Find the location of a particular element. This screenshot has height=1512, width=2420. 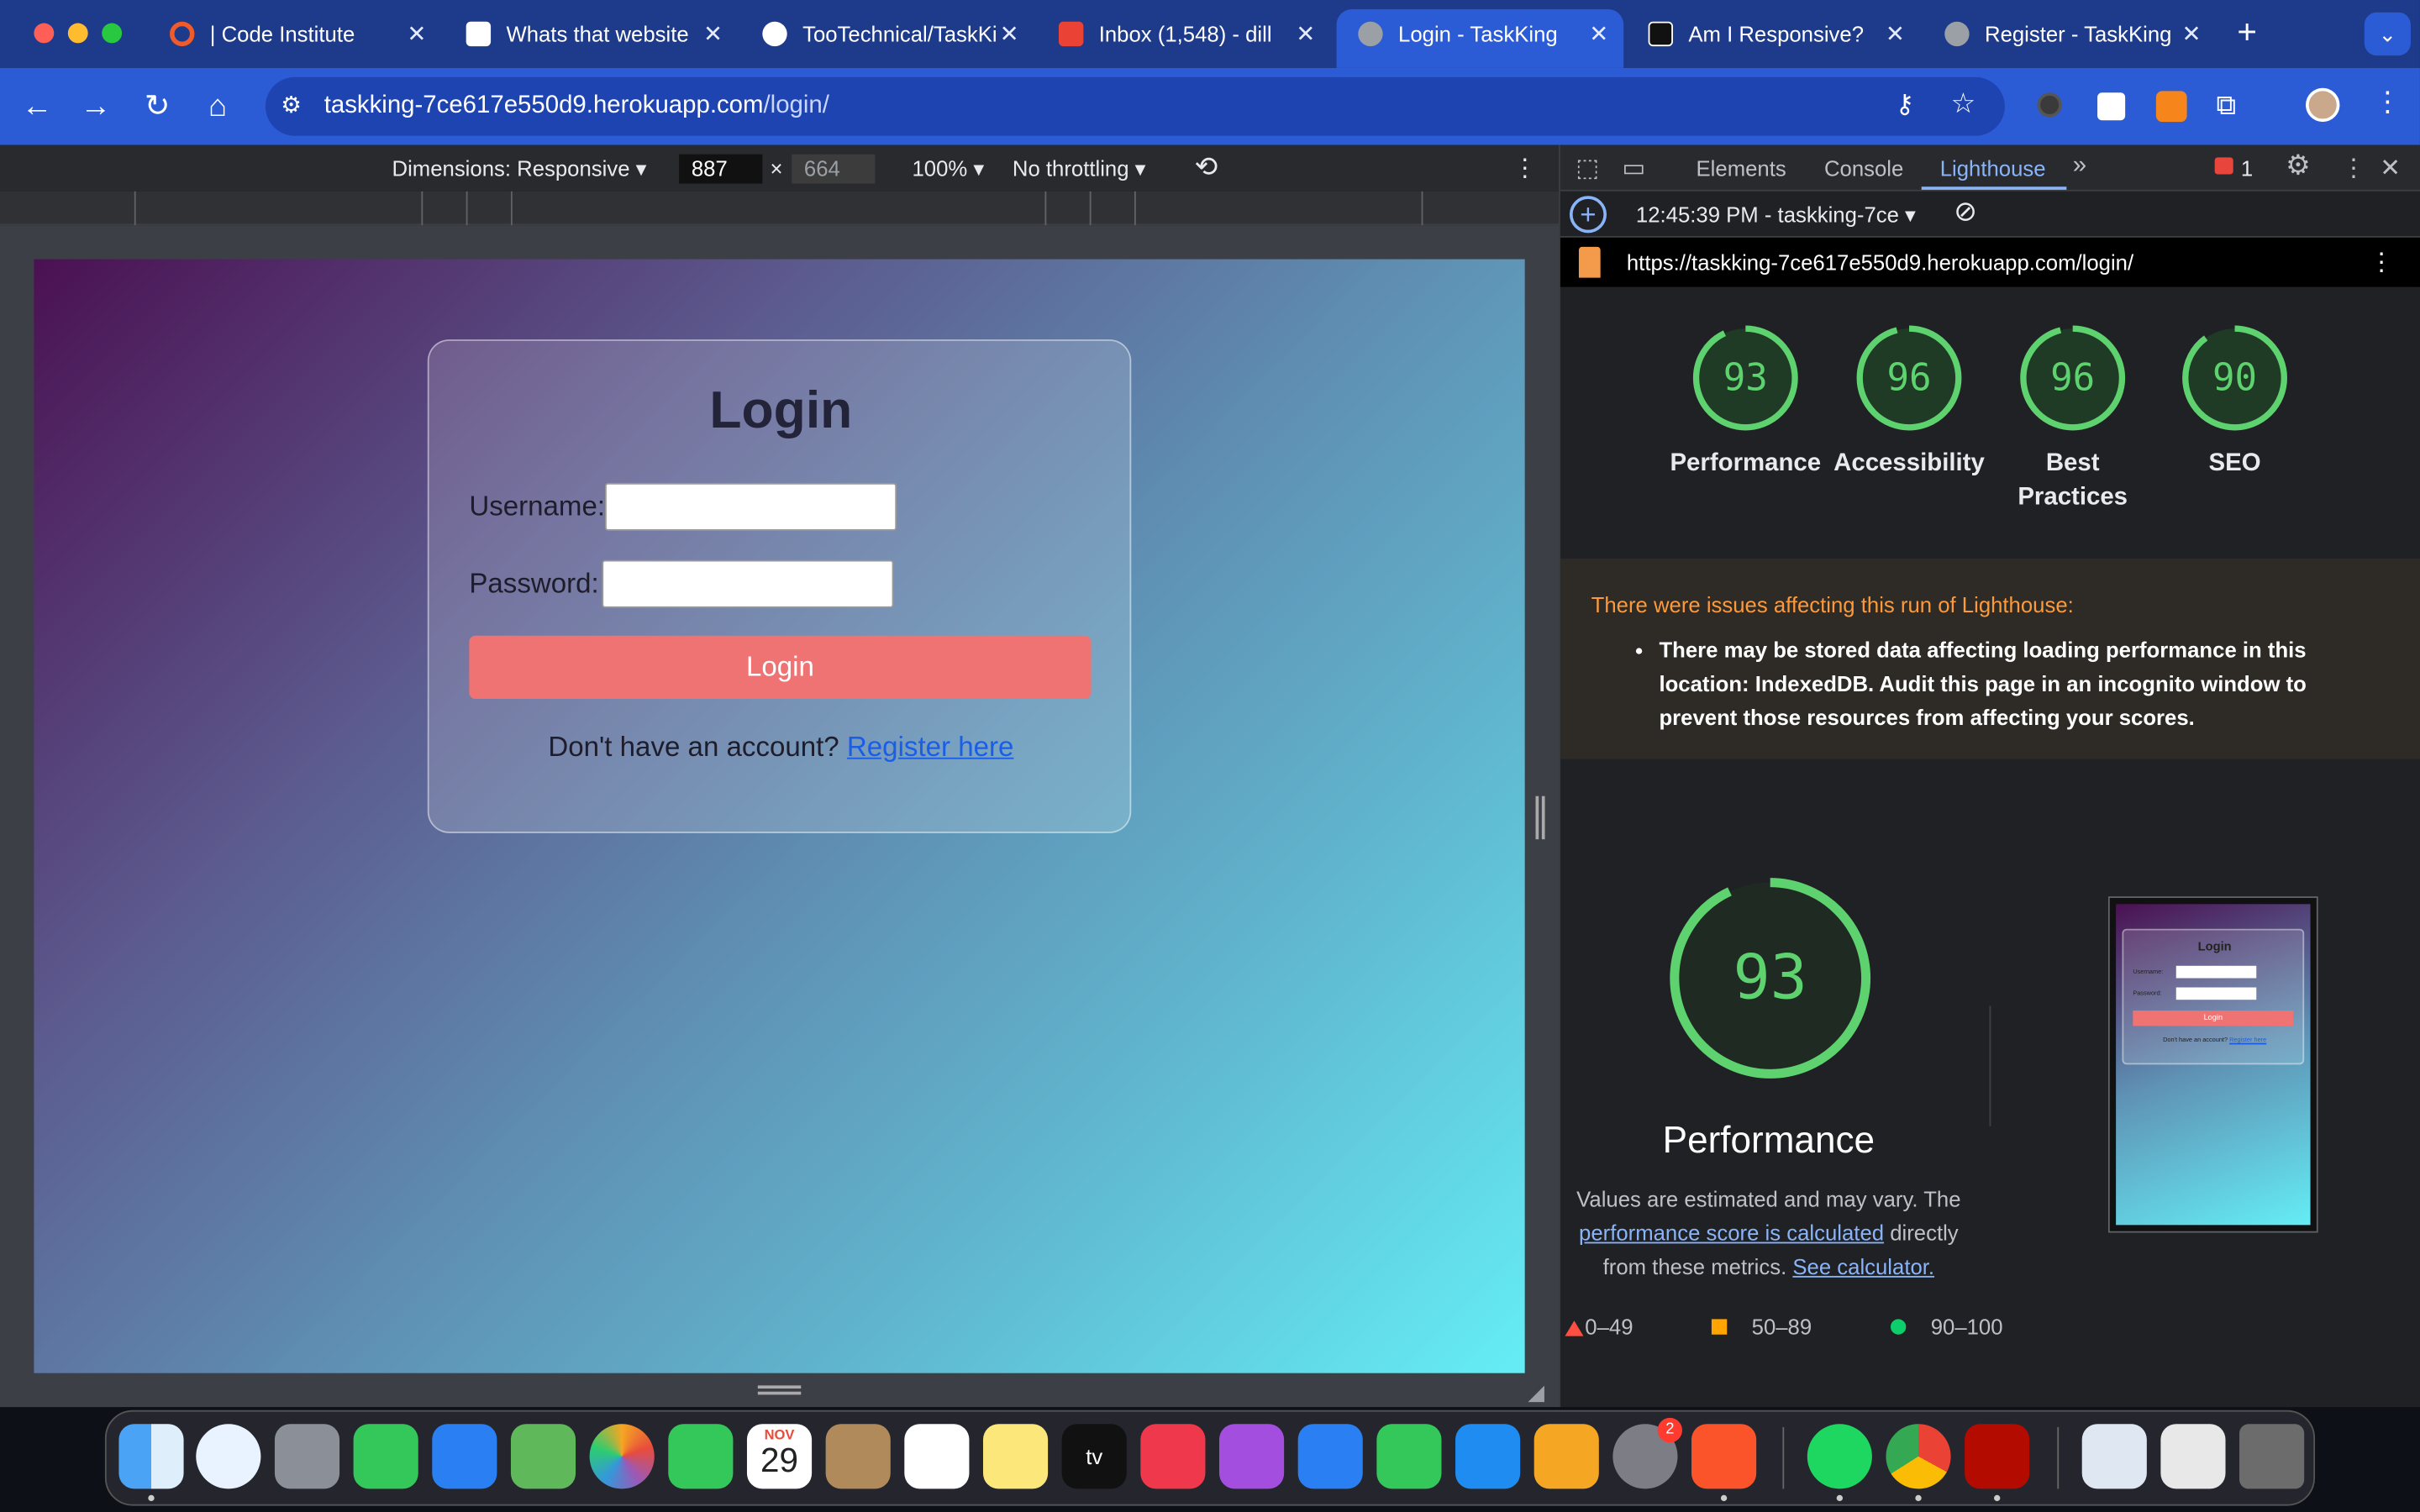

brave-icon is located at coordinates (1724, 1456).